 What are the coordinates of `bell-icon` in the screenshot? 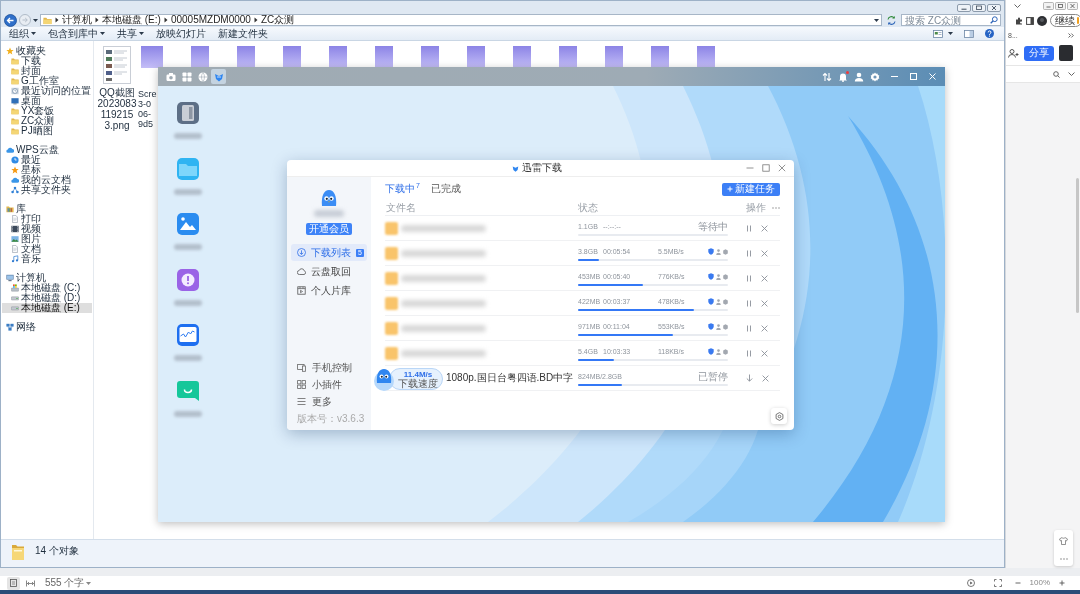 It's located at (843, 76).